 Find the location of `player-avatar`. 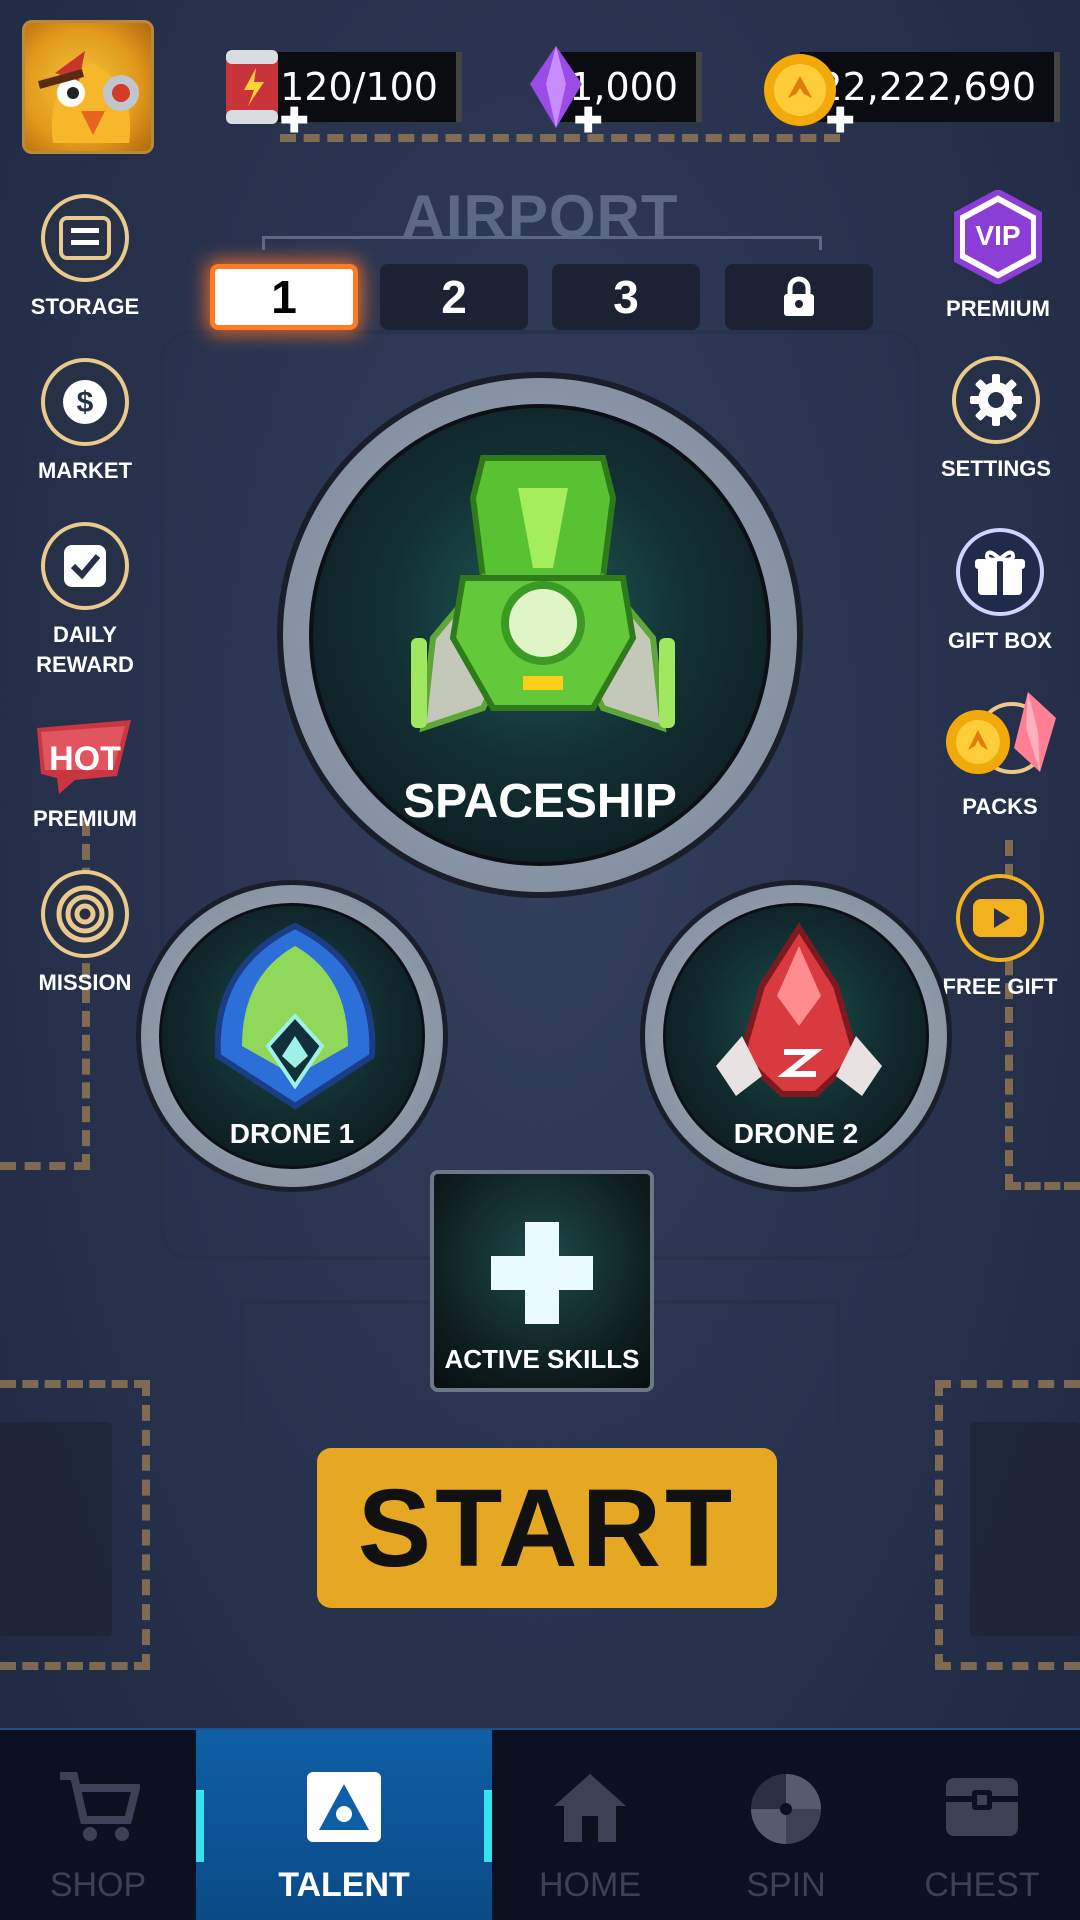

player-avatar is located at coordinates (88, 87).